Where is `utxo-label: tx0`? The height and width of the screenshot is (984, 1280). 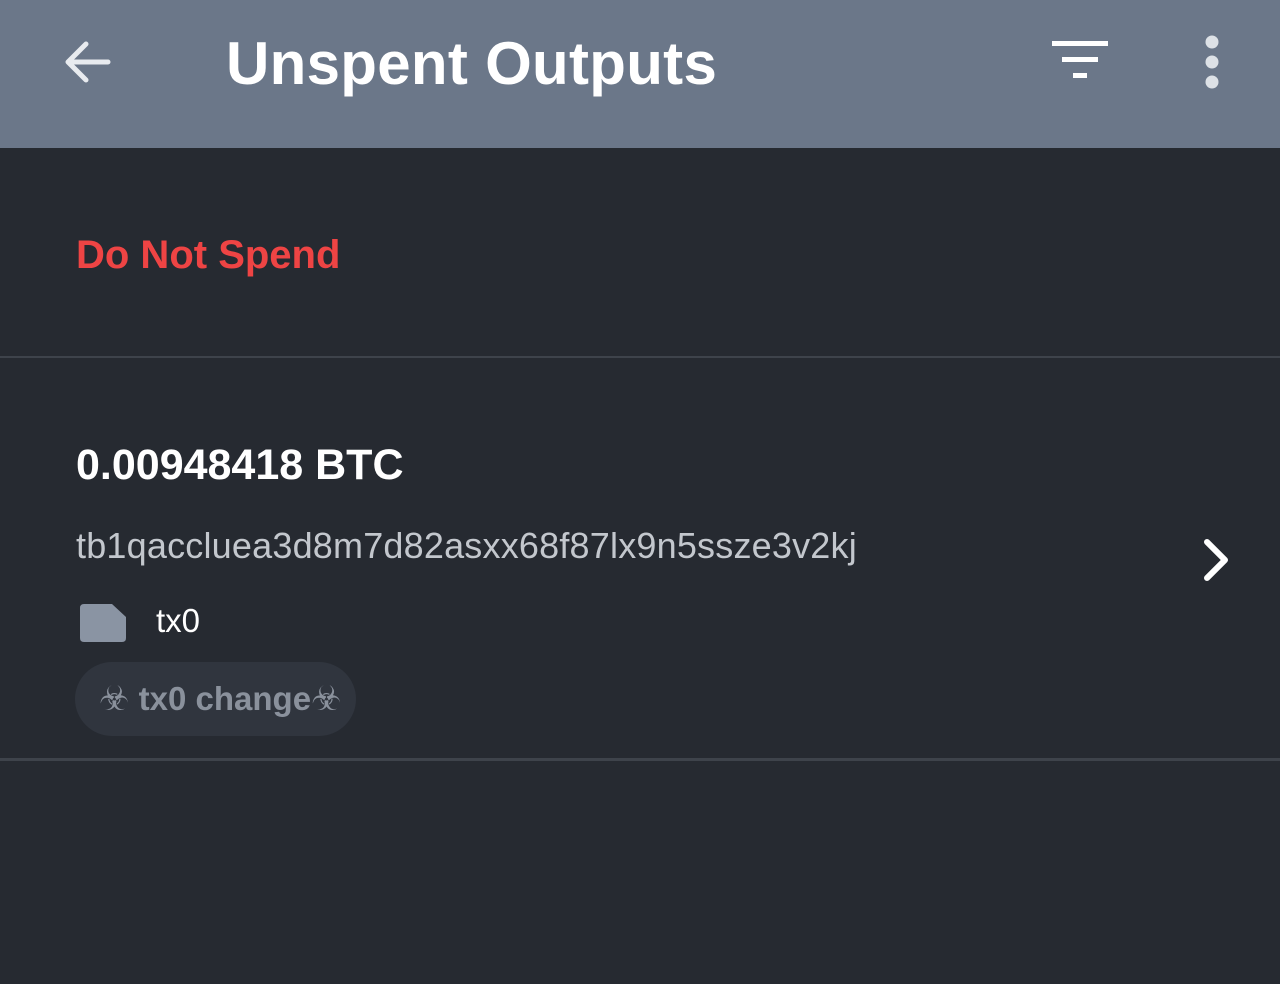
utxo-label: tx0 is located at coordinates (178, 620).